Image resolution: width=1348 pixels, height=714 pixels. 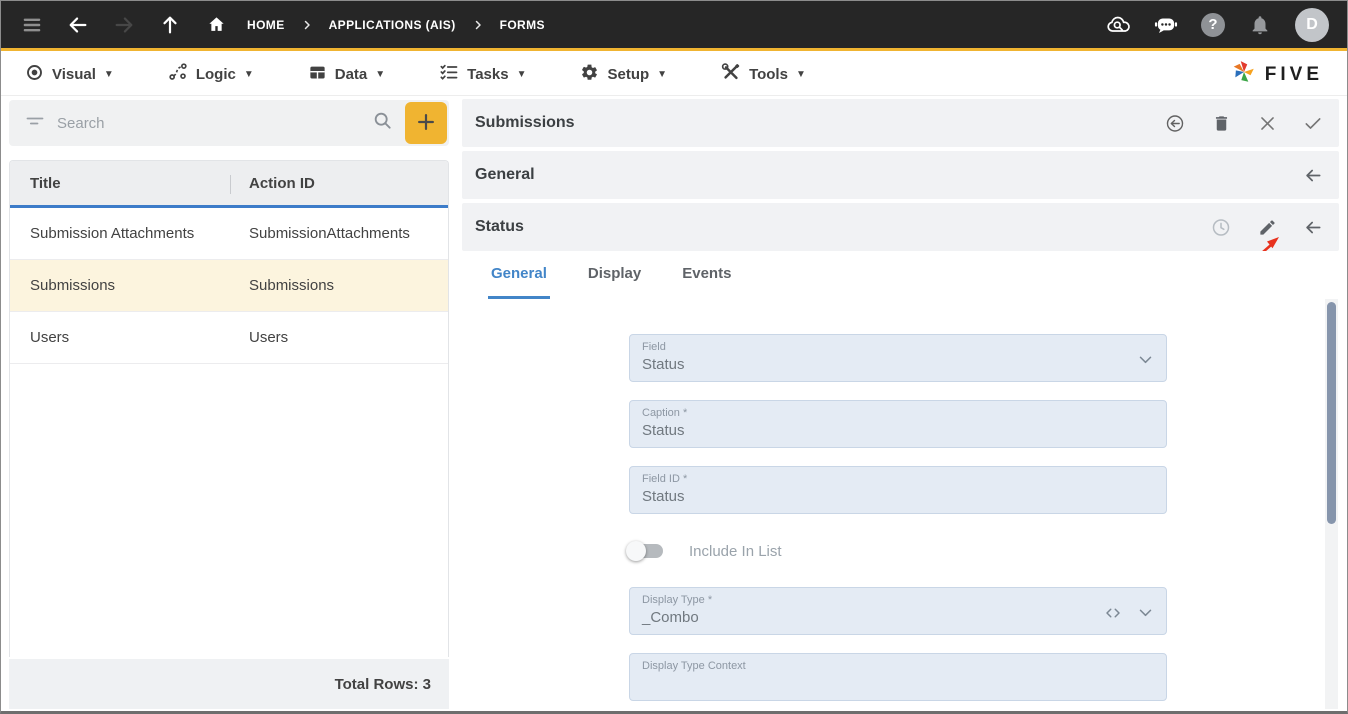 What do you see at coordinates (1221, 123) in the screenshot?
I see `trash-icon` at bounding box center [1221, 123].